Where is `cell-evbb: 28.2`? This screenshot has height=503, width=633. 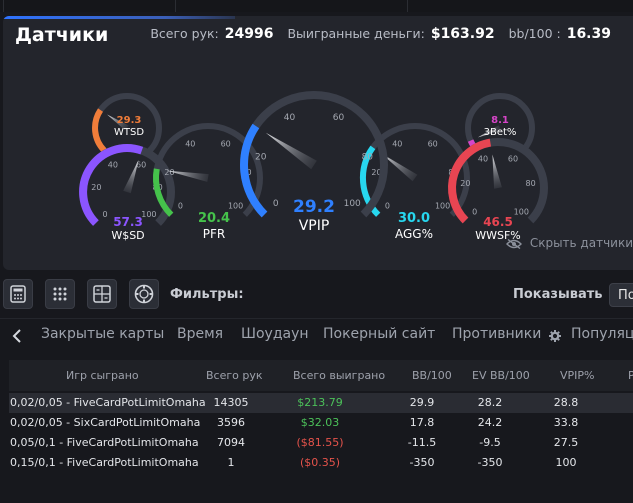
cell-evbb: 28.2 is located at coordinates (490, 402).